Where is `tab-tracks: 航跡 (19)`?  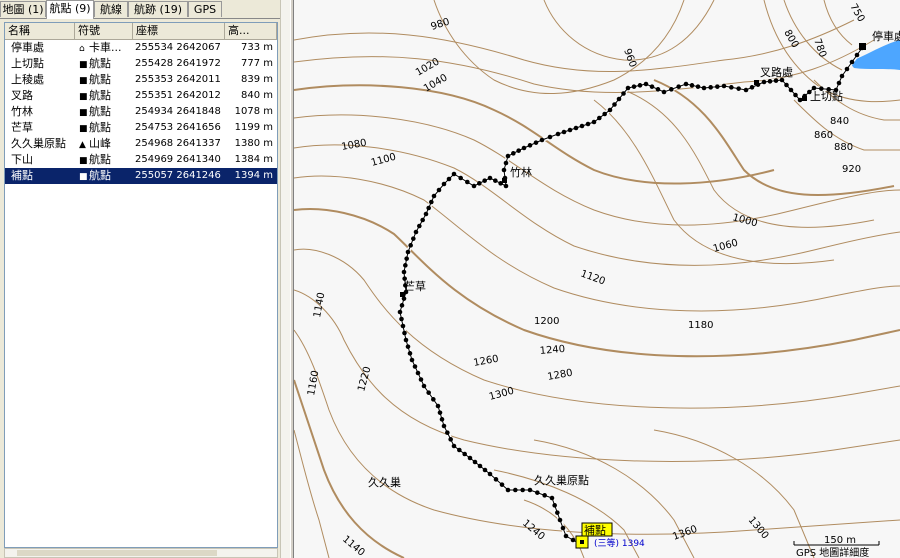
tab-tracks: 航跡 (19) is located at coordinates (158, 9).